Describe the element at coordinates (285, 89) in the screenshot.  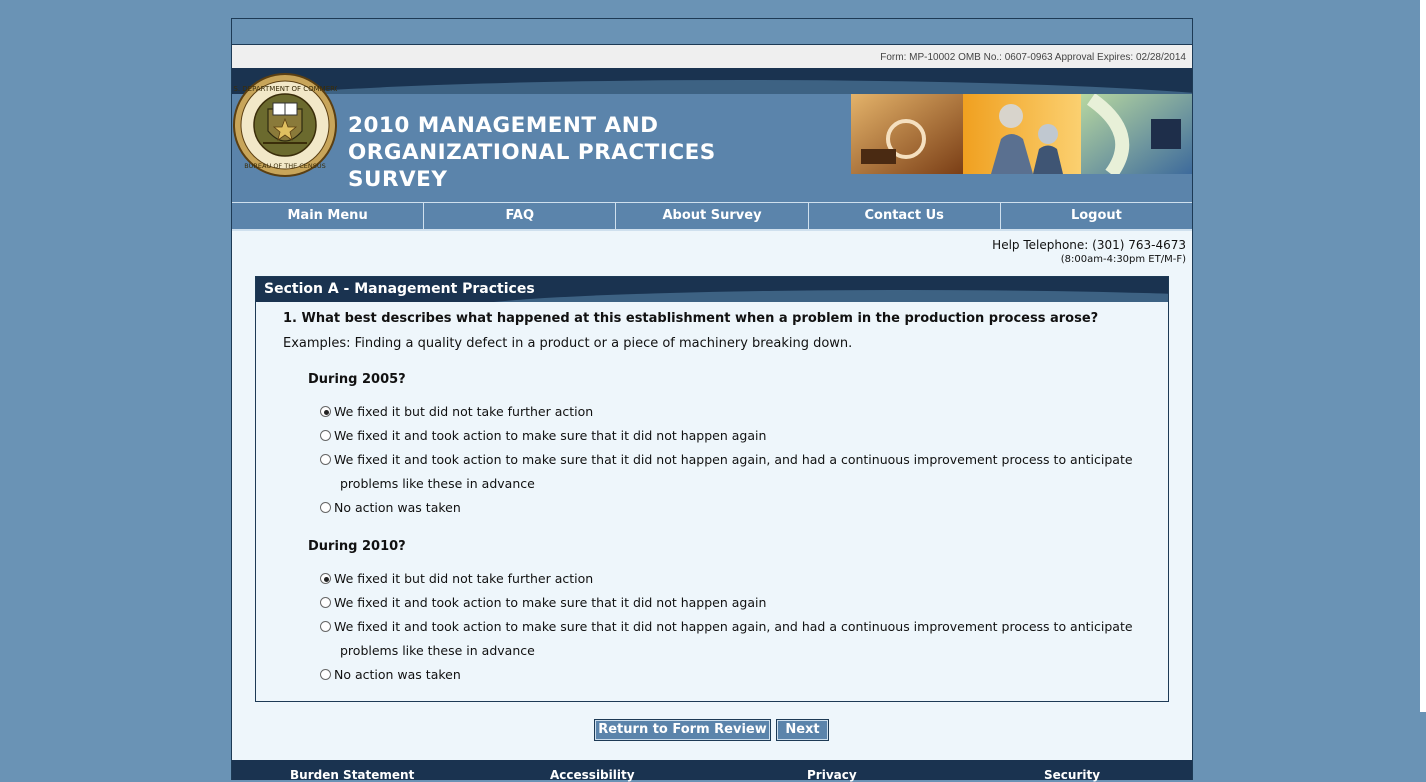
I see `svg-text: U.S. DEPARTMENT OF COMMERCE` at that location.